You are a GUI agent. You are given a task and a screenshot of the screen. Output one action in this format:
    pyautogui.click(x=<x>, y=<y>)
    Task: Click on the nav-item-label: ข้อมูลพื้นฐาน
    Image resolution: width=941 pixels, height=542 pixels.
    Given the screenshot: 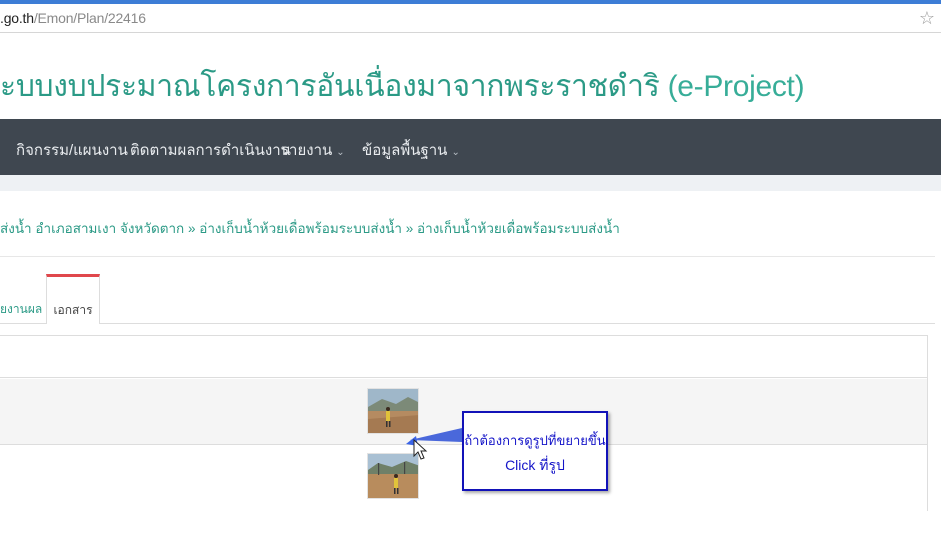 What is the action you would take?
    pyautogui.click(x=405, y=150)
    